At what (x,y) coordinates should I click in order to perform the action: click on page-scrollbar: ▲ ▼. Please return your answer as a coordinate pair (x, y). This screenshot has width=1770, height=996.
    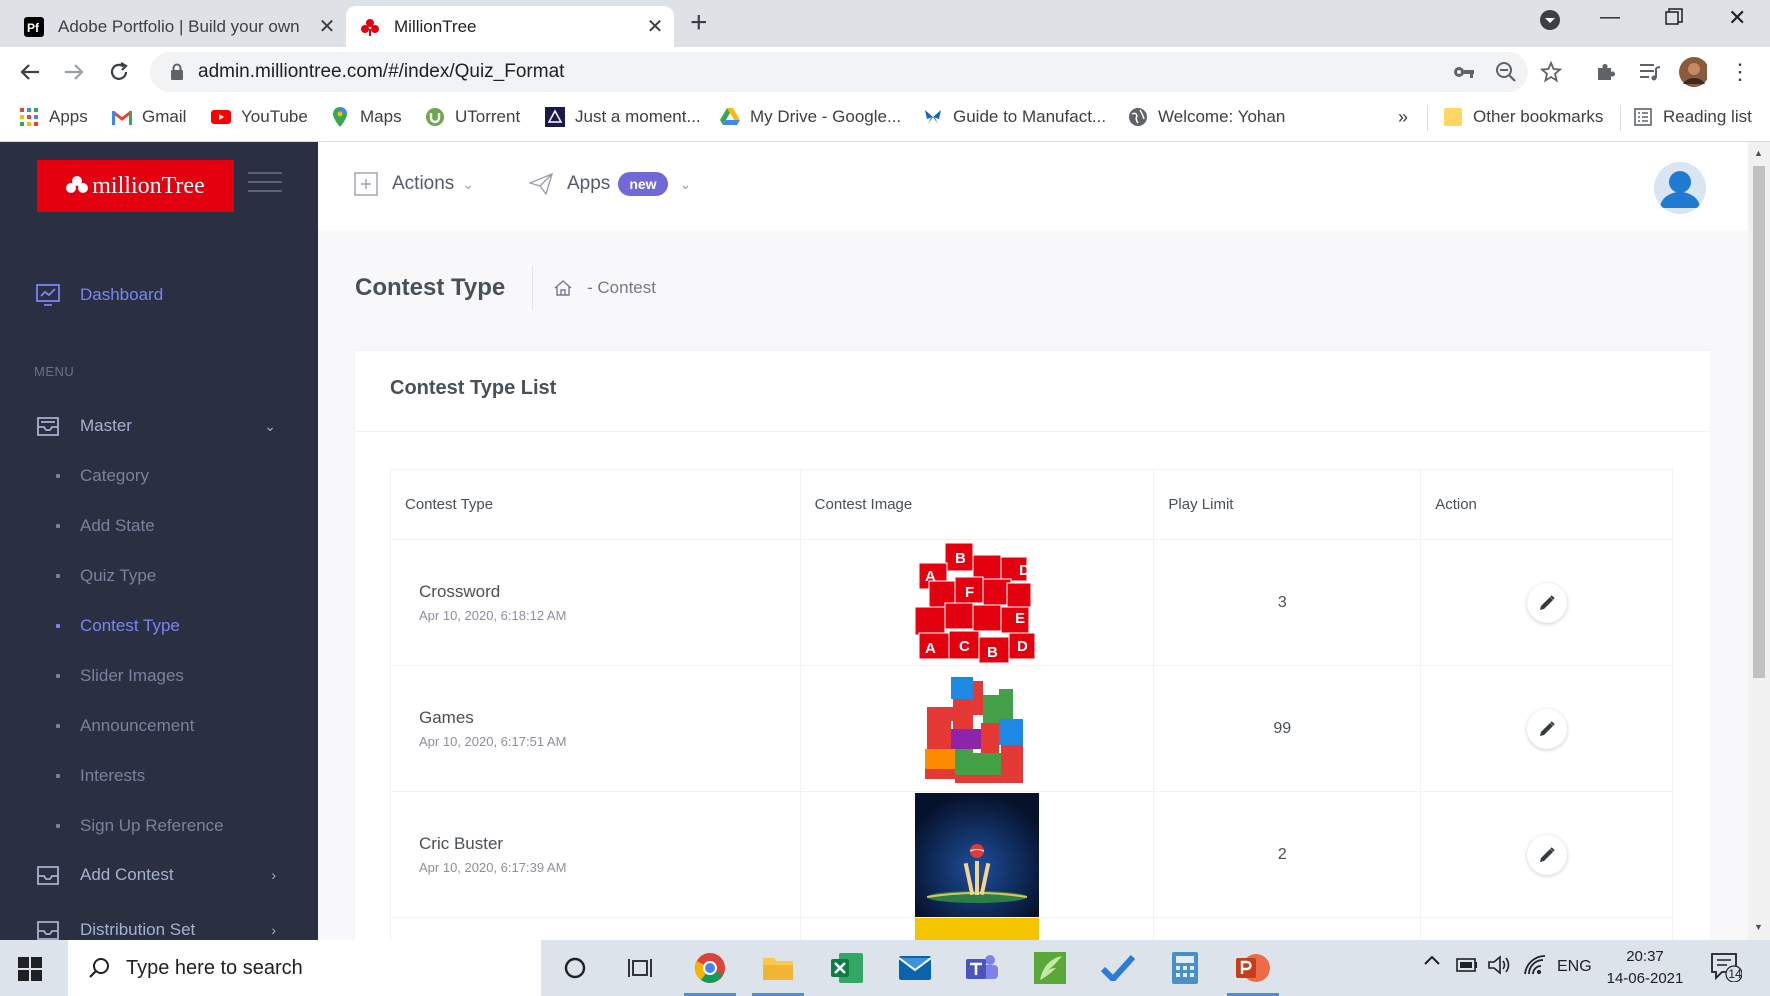
    Looking at the image, I should click on (1759, 541).